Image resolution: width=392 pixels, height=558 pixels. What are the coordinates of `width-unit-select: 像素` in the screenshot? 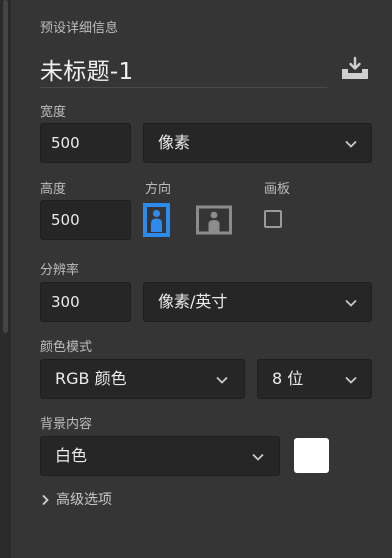 It's located at (257, 143).